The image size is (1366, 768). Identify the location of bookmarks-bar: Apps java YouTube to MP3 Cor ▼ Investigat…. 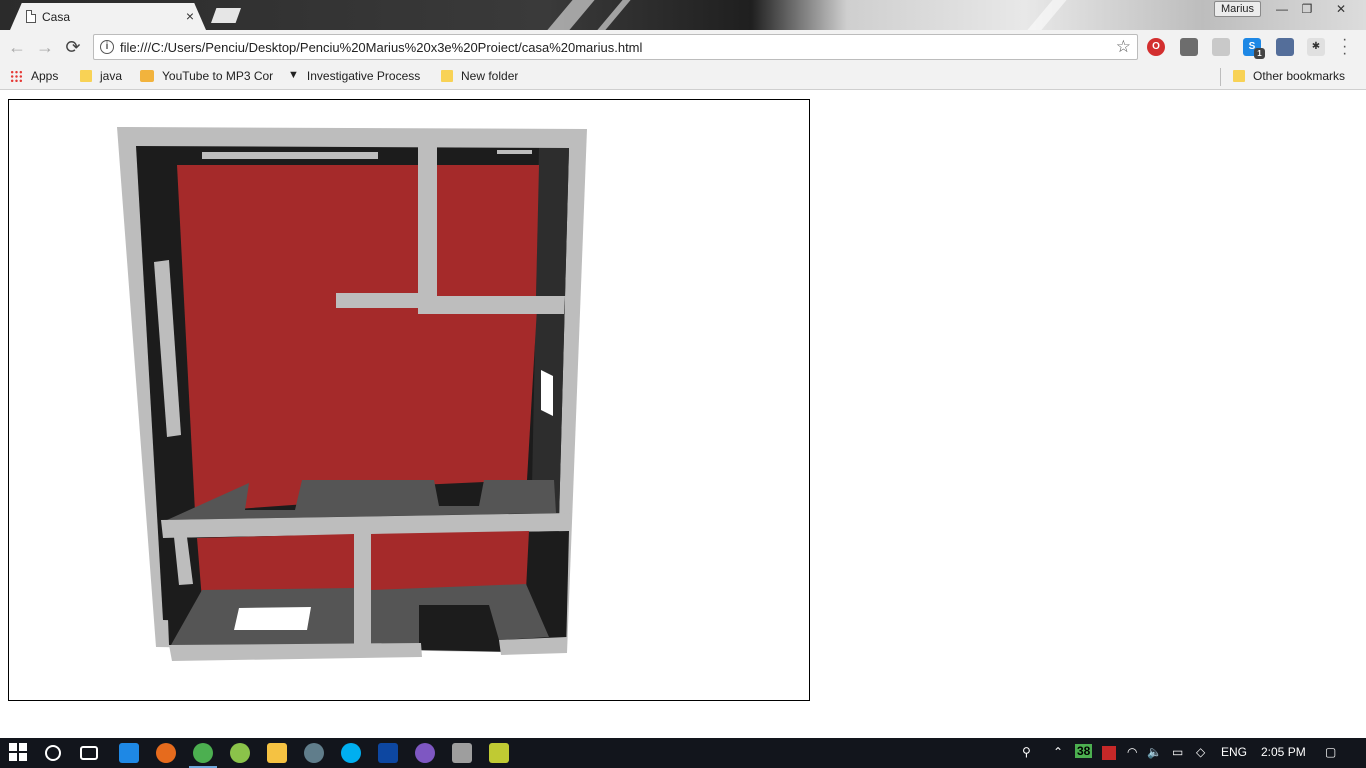
(683, 77).